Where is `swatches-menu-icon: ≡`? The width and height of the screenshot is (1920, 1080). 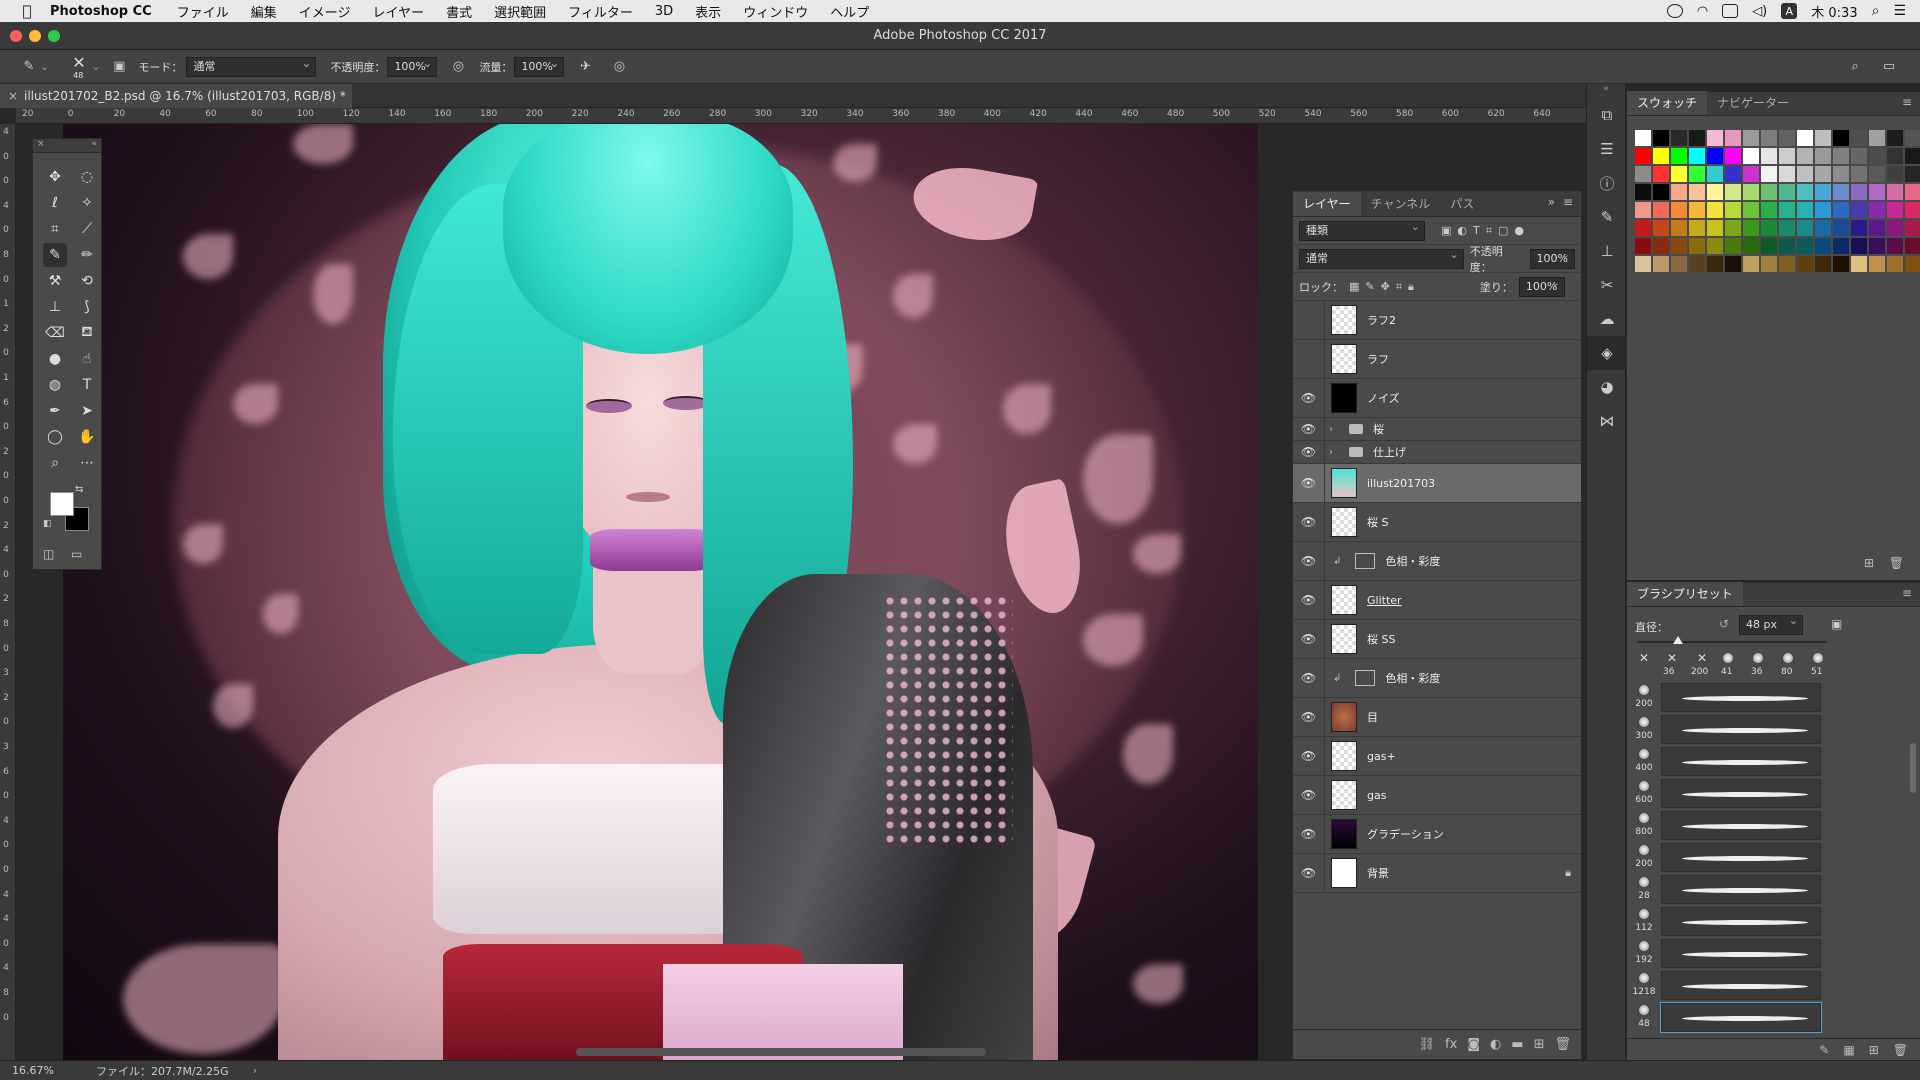 swatches-menu-icon: ≡ is located at coordinates (1907, 102).